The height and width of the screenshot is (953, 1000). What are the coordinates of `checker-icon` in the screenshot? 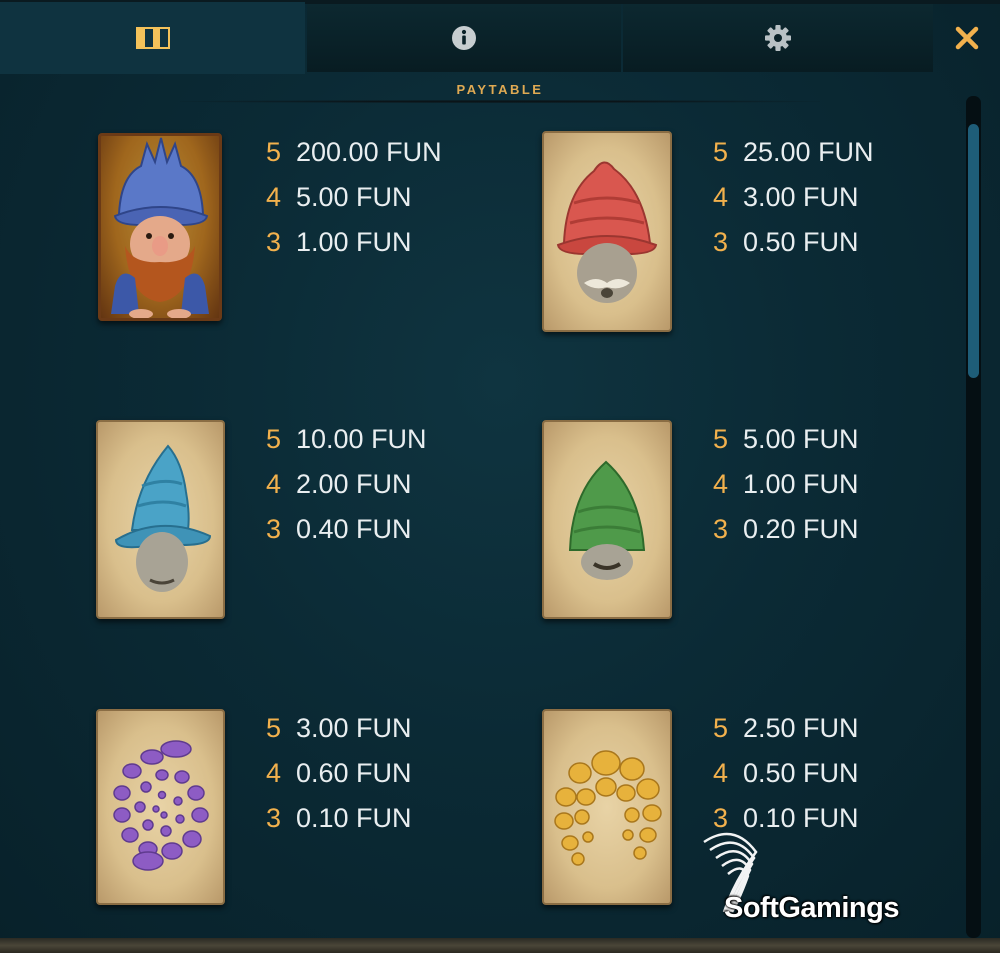 It's located at (152, 38).